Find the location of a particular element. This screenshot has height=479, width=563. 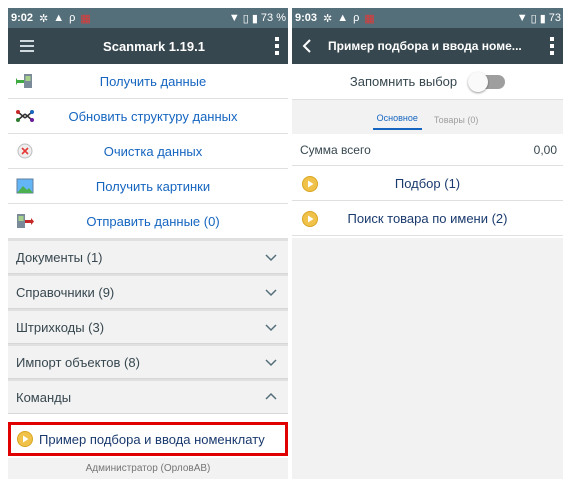

section-documents: Документы (1) is located at coordinates (148, 256).